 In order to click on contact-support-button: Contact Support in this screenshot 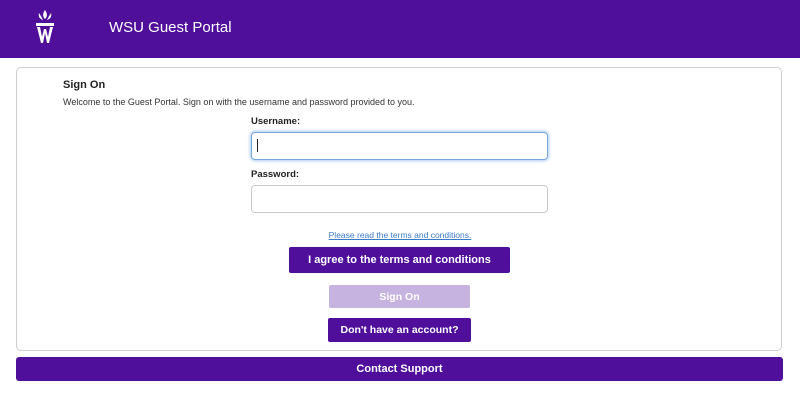, I will do `click(399, 369)`.